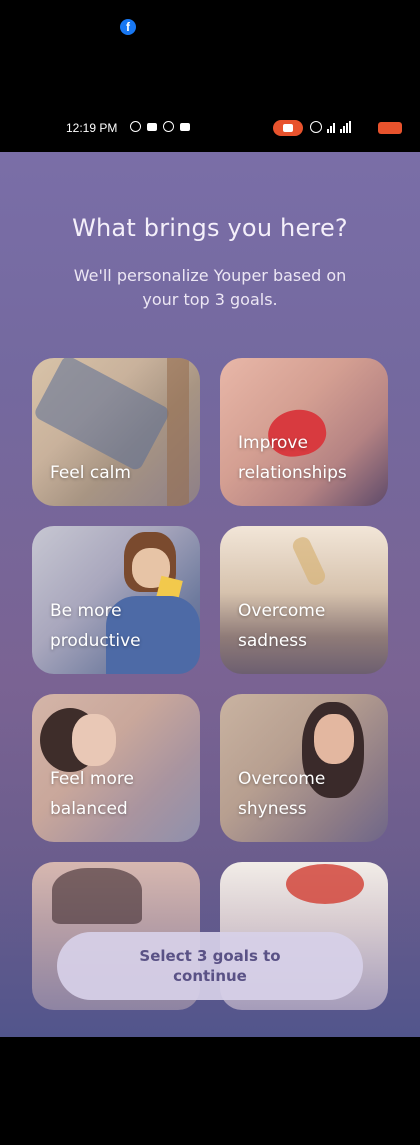 The width and height of the screenshot is (420, 1145). Describe the element at coordinates (304, 432) in the screenshot. I see `goal-card-improve-relationships: Improve relationships` at that location.